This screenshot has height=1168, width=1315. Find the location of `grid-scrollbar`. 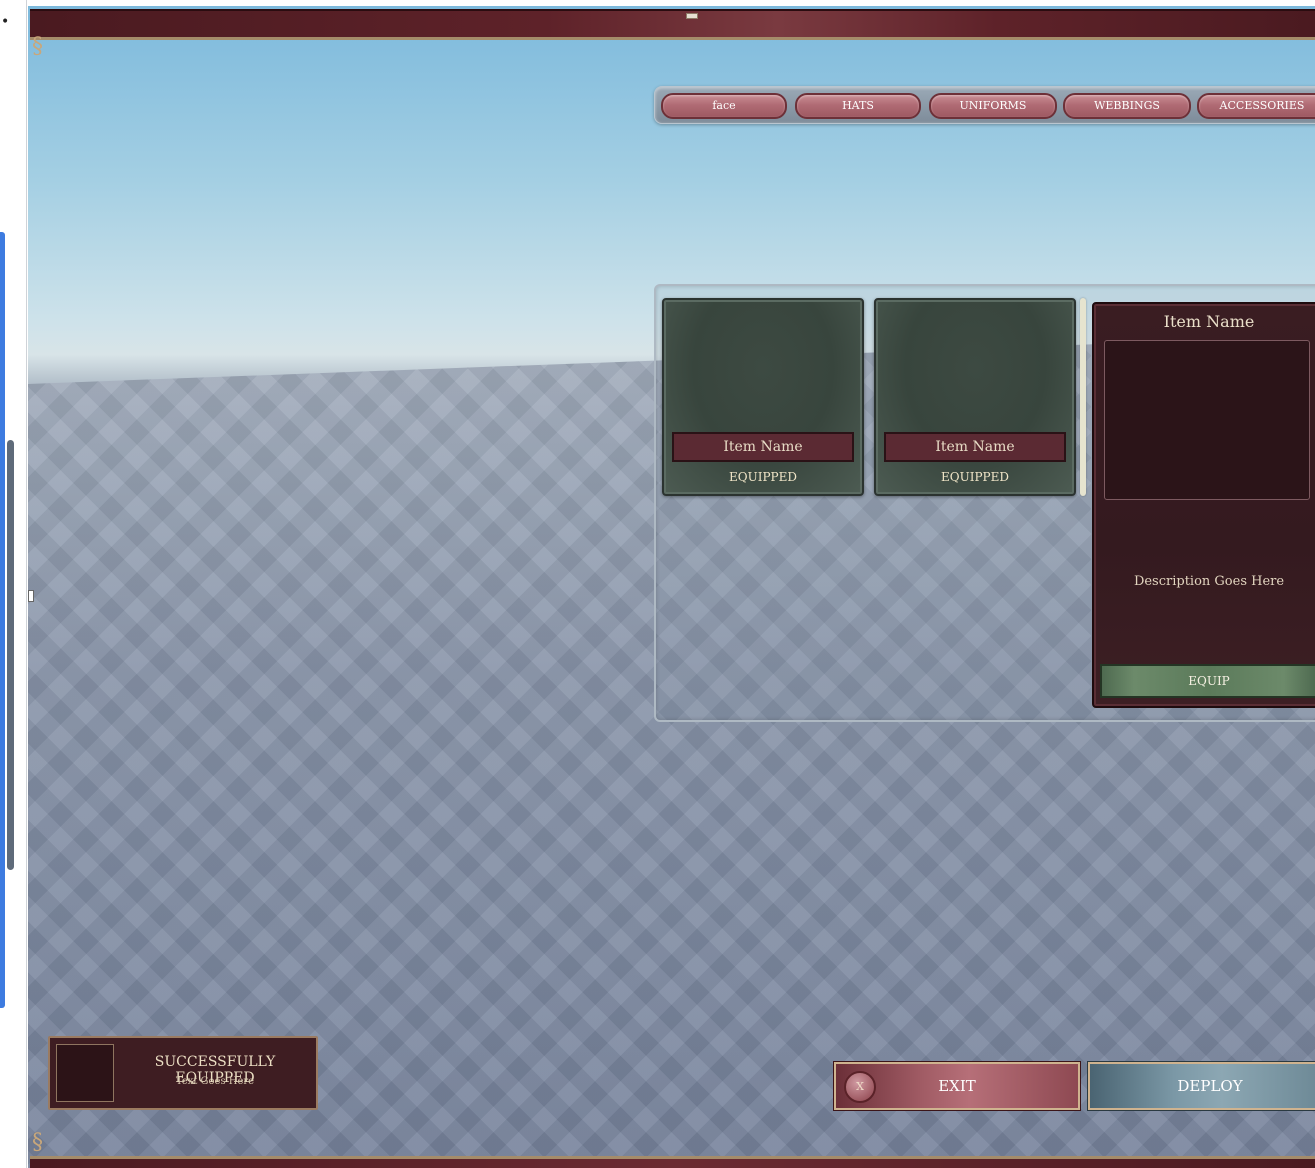

grid-scrollbar is located at coordinates (1083, 397).